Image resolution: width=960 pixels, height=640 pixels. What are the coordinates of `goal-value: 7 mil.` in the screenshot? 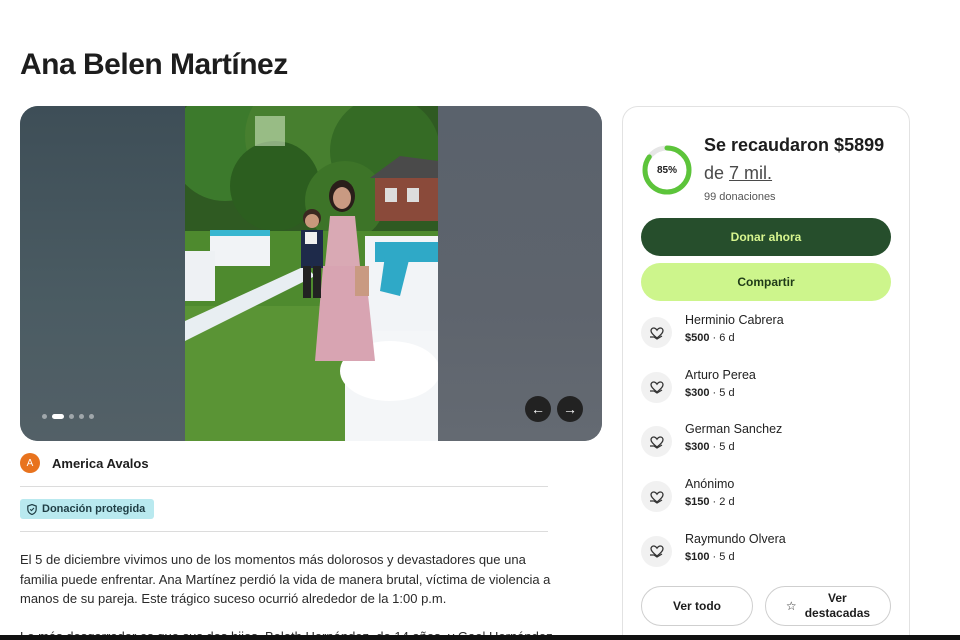 It's located at (750, 173).